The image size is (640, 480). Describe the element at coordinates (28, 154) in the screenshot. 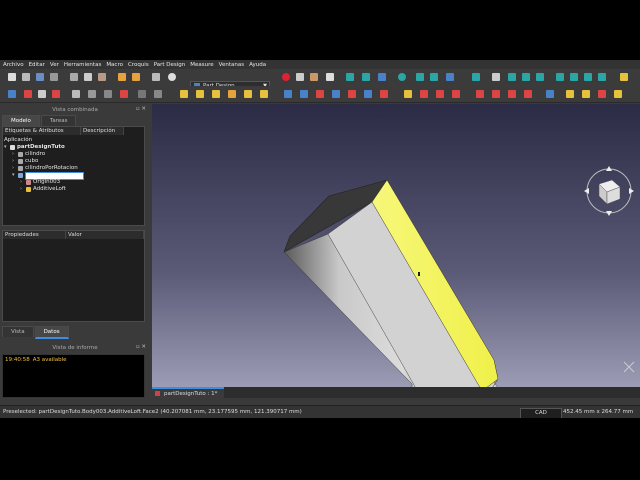

I see `tree-item-cilindro: › cilindro` at that location.